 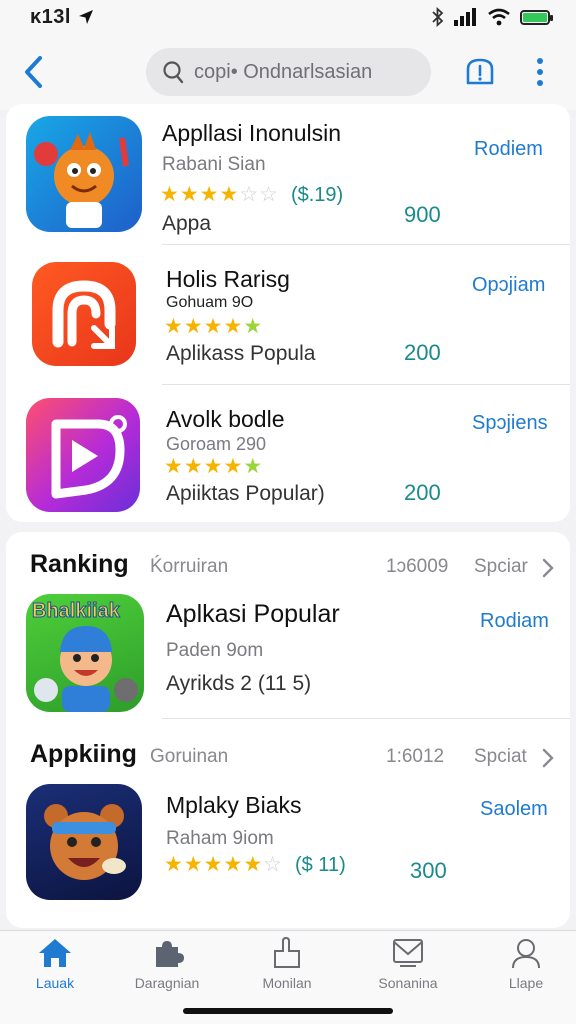 I want to click on bear-character-icon, so click(x=85, y=842).